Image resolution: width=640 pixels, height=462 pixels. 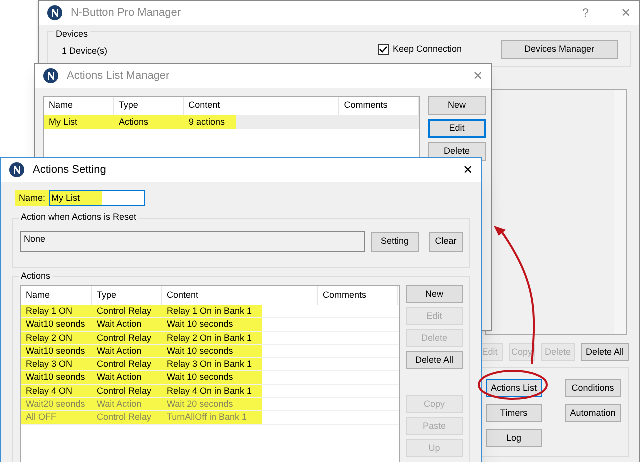 I want to click on table-cell: Relay 4 ON, so click(x=56, y=391).